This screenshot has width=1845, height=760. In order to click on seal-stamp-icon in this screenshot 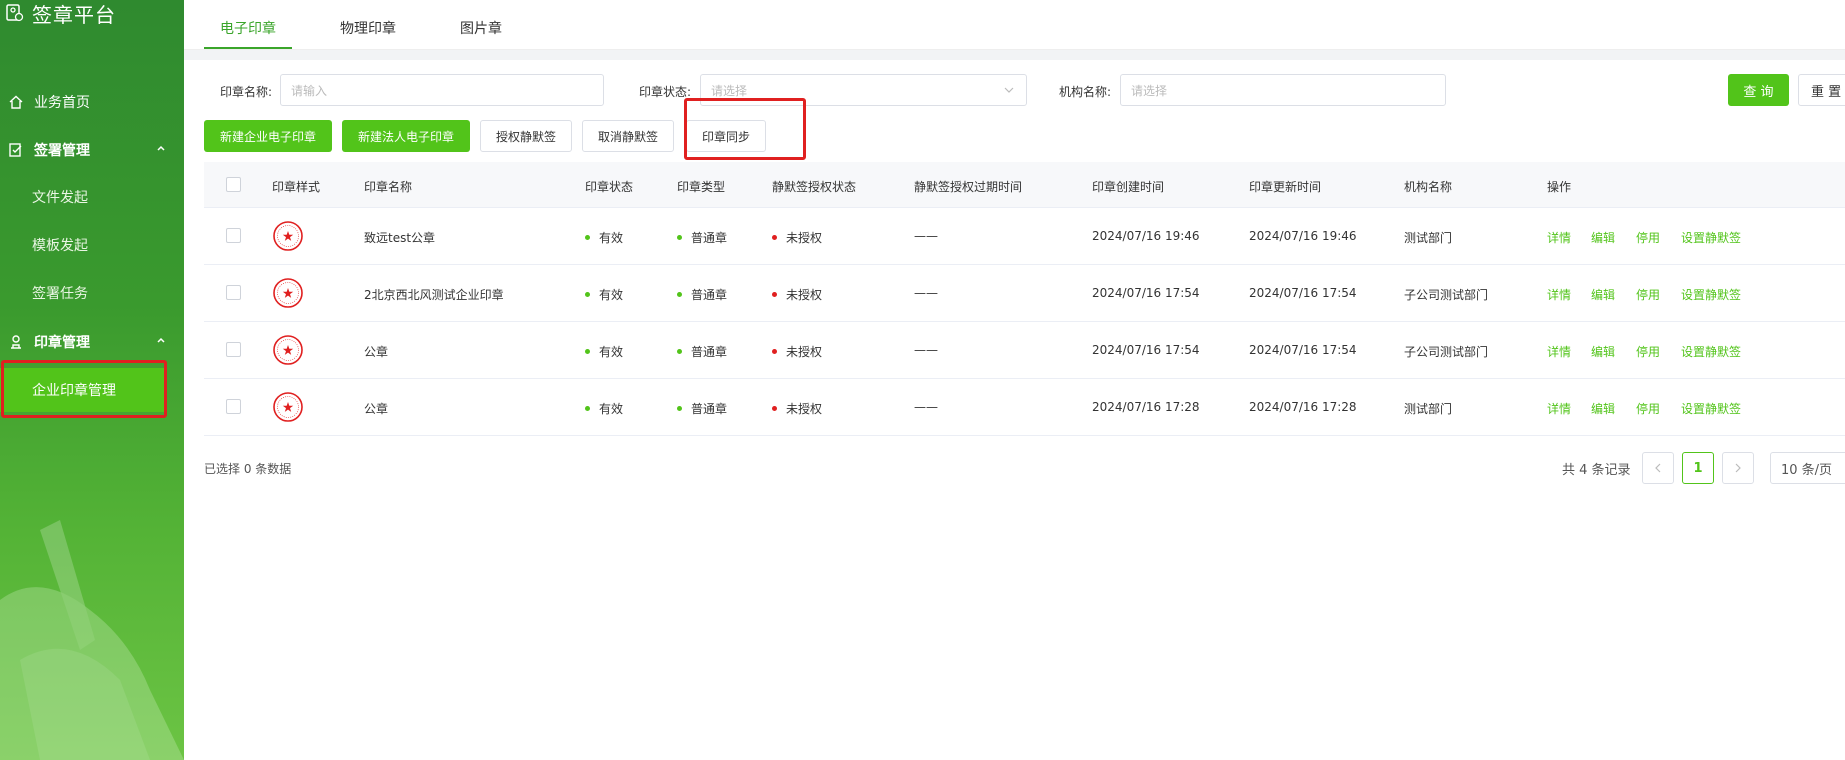, I will do `click(288, 236)`.